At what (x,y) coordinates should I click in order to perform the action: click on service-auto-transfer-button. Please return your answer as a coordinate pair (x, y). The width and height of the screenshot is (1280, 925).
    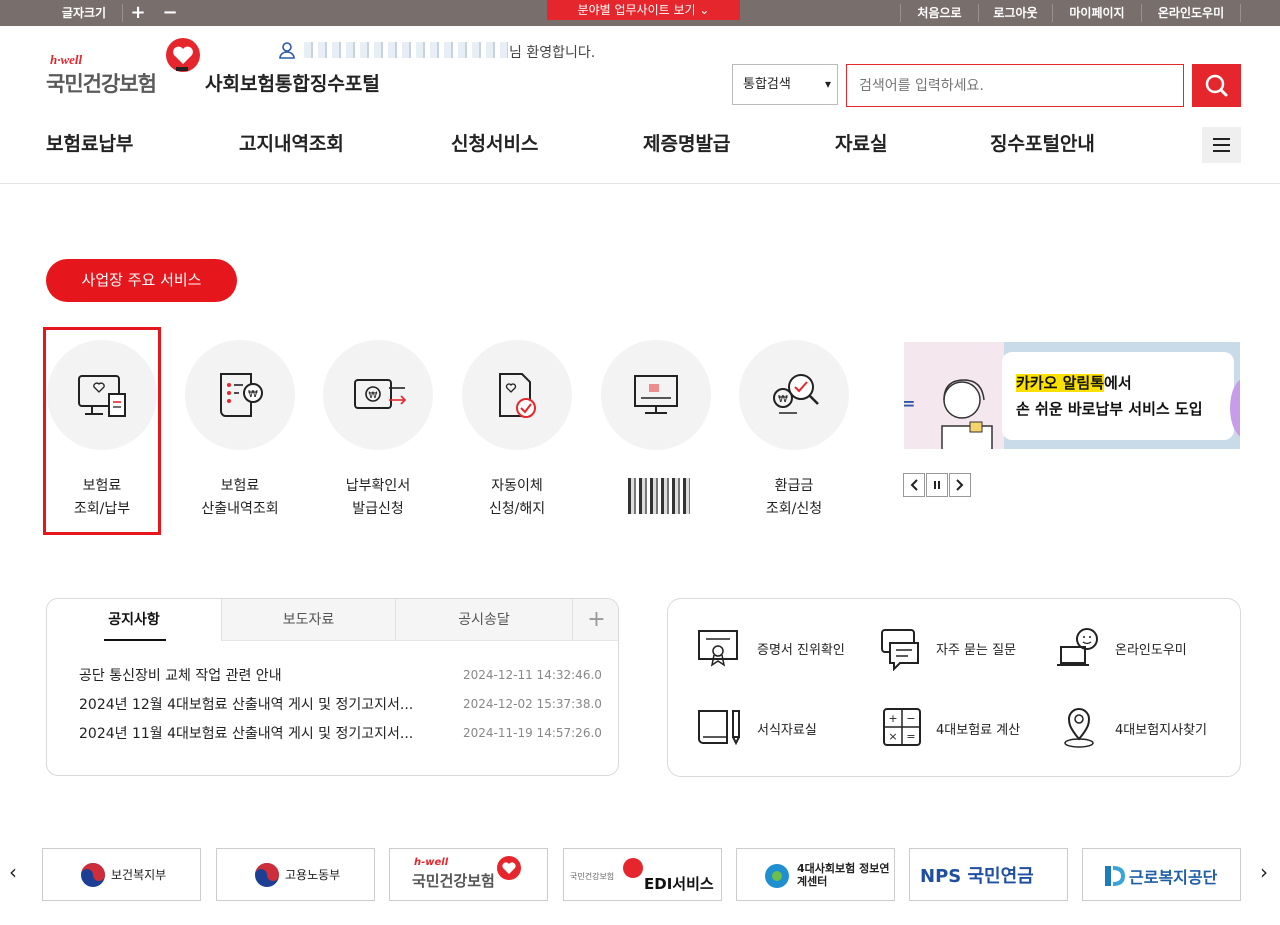
    Looking at the image, I should click on (517, 395).